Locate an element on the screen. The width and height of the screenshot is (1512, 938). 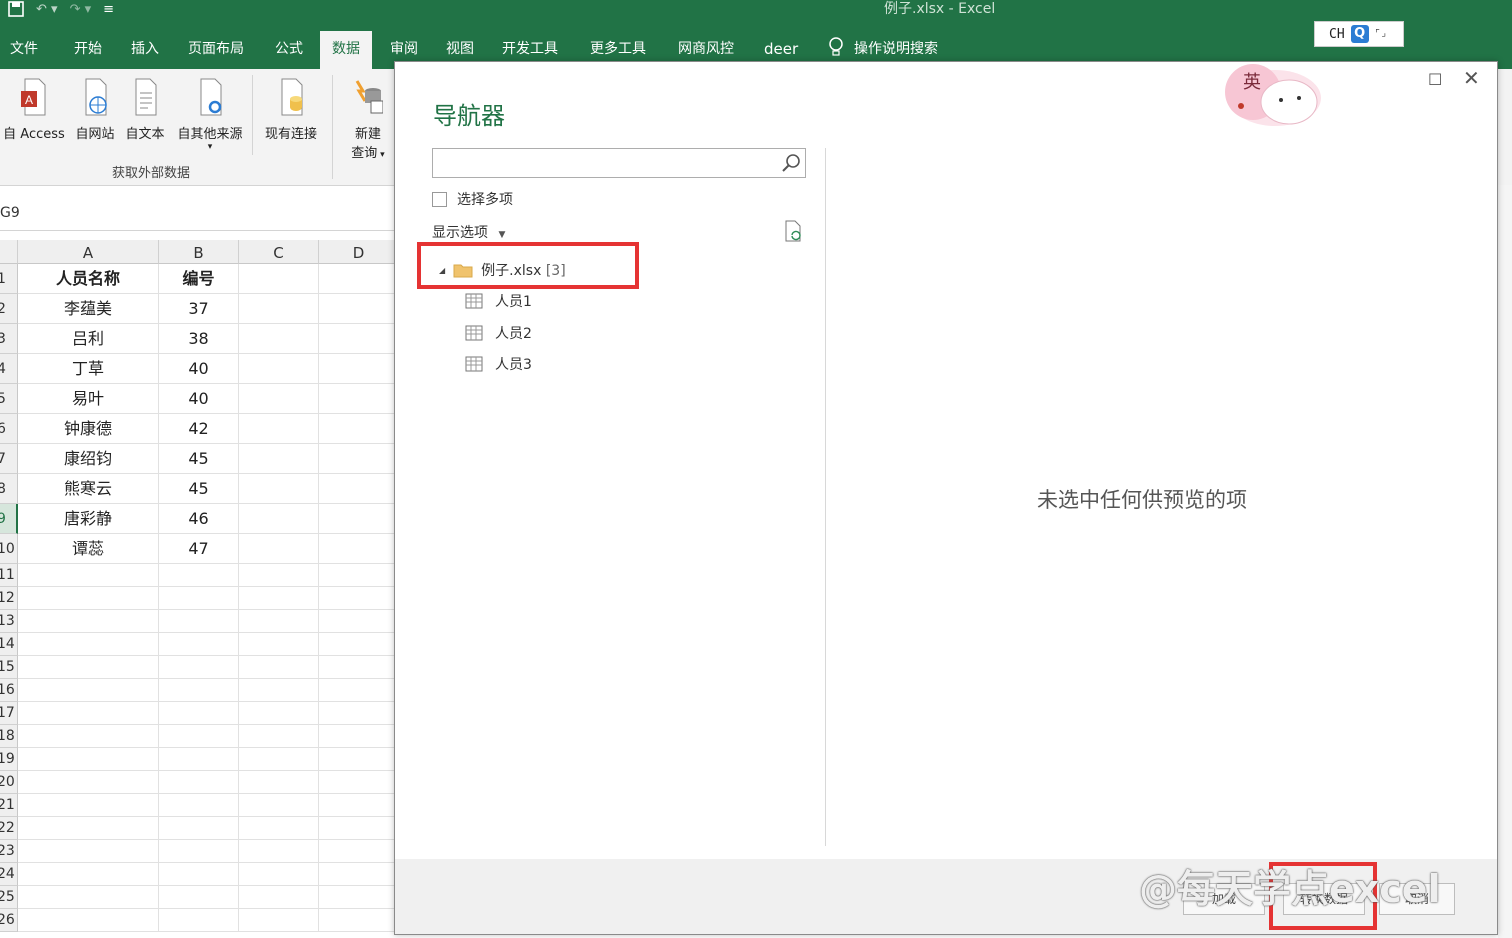
row-header: 11 is located at coordinates (9, 575).